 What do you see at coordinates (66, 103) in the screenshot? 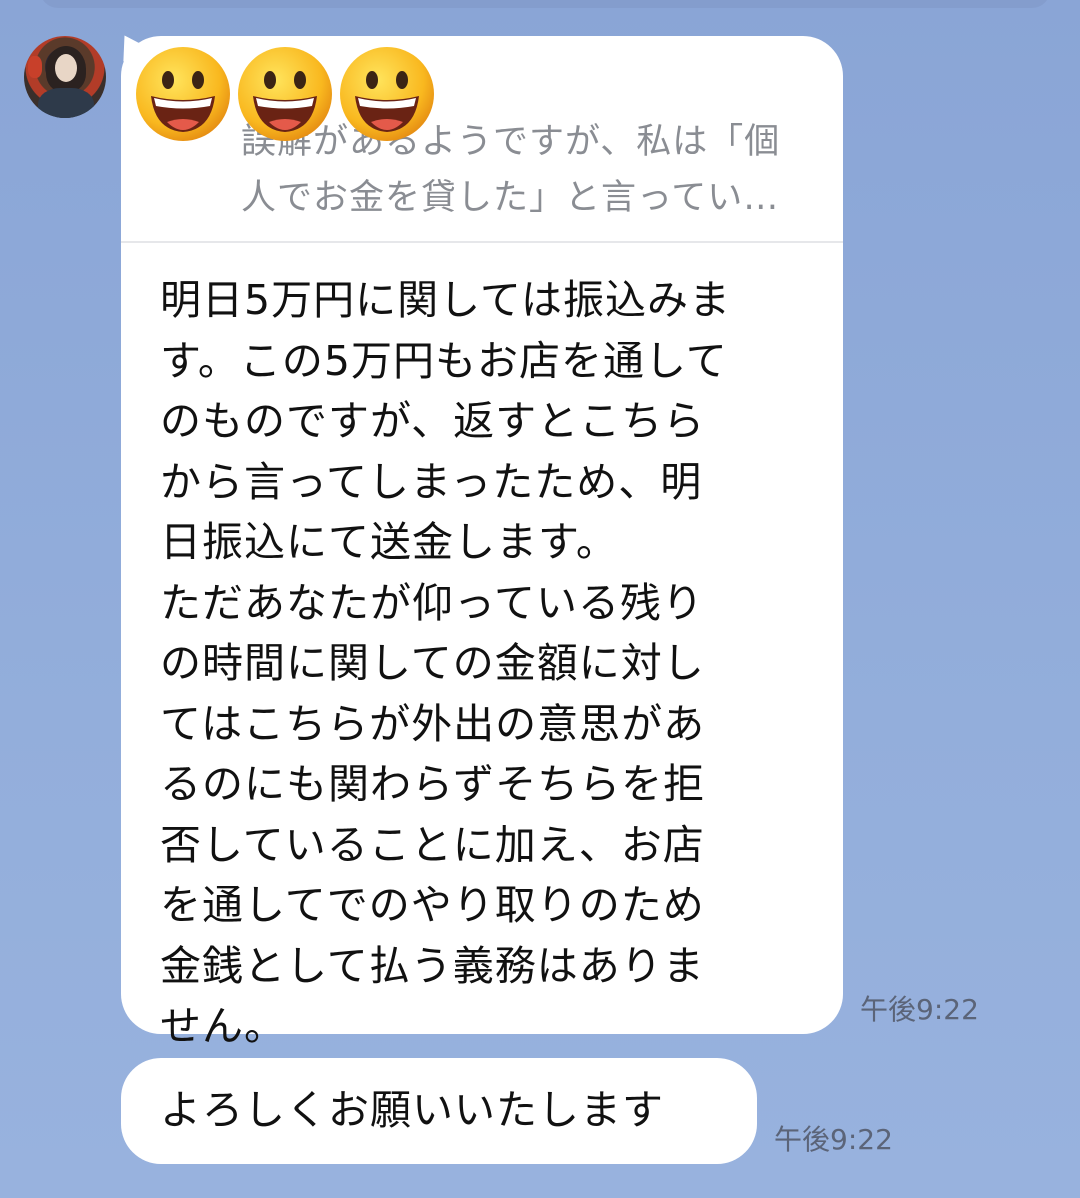
I see `avatar-shirt` at bounding box center [66, 103].